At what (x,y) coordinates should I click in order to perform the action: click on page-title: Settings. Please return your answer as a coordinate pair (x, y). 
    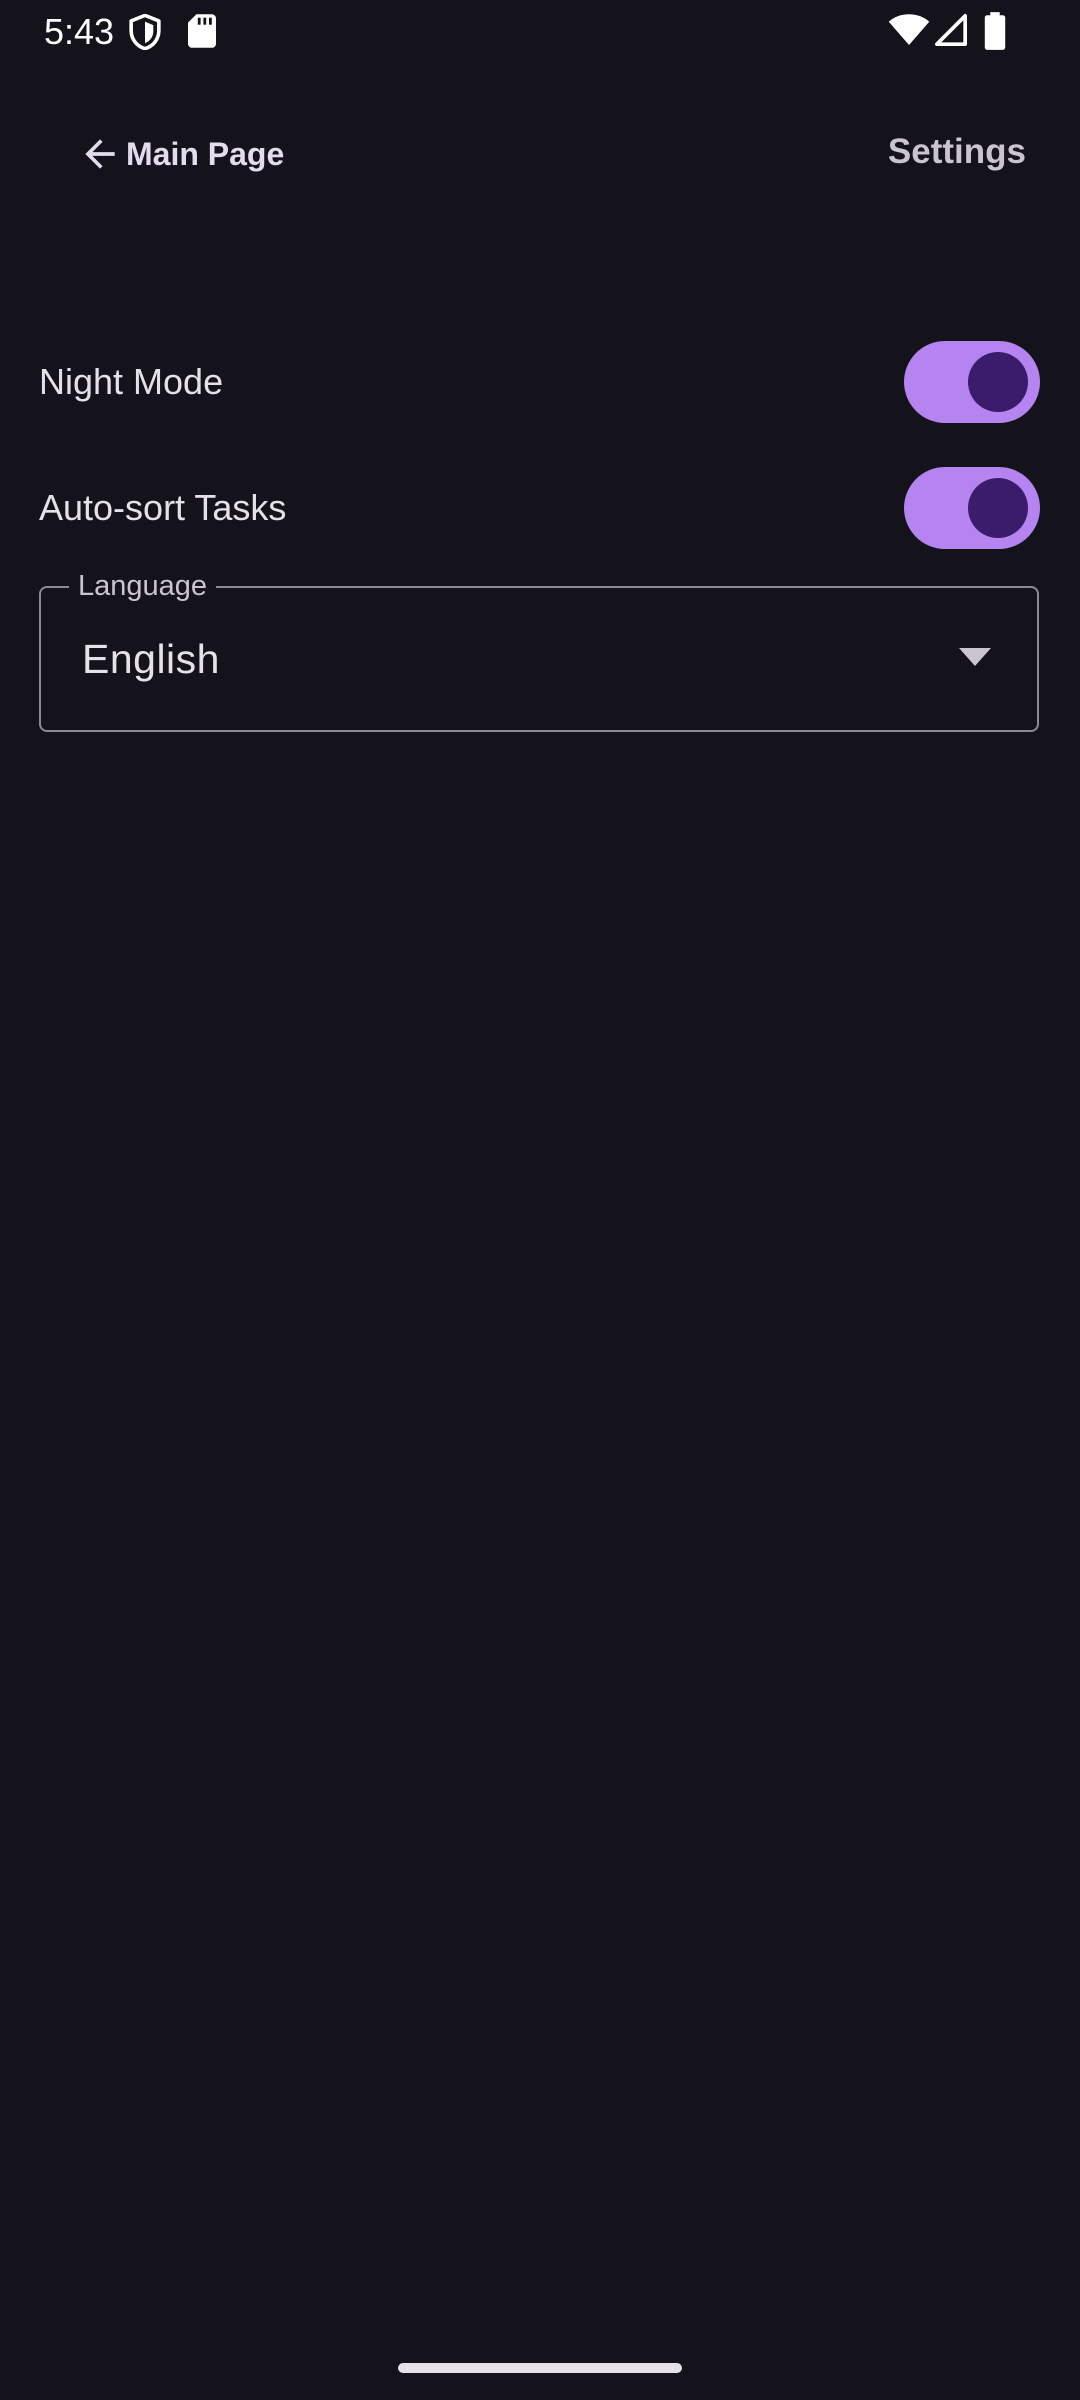
    Looking at the image, I should click on (956, 151).